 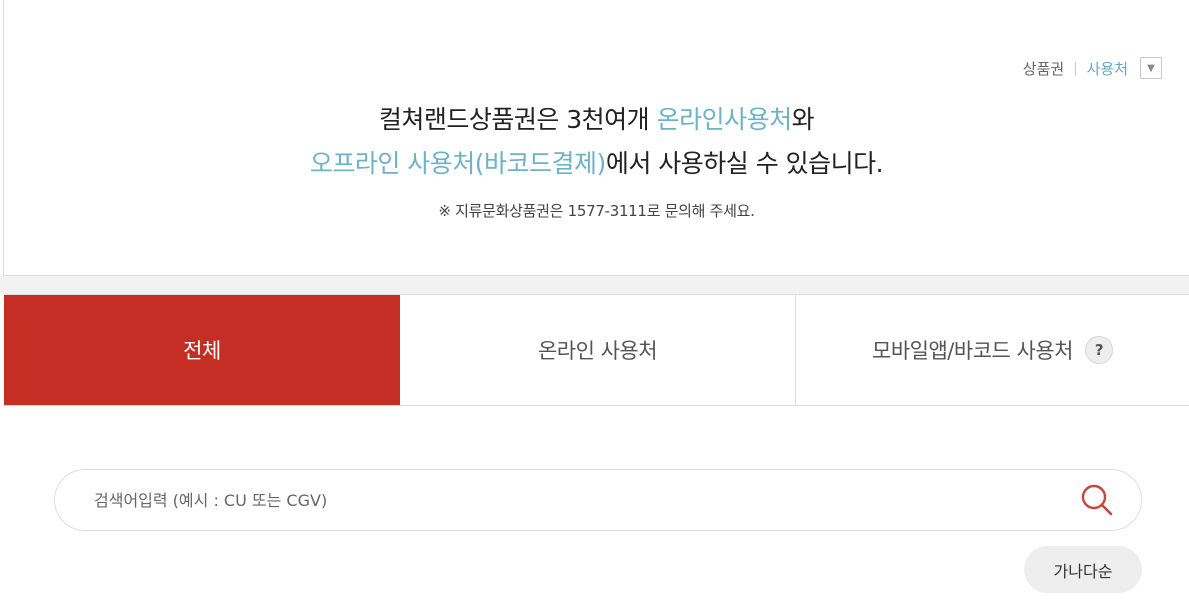 I want to click on search-icon, so click(x=1097, y=500).